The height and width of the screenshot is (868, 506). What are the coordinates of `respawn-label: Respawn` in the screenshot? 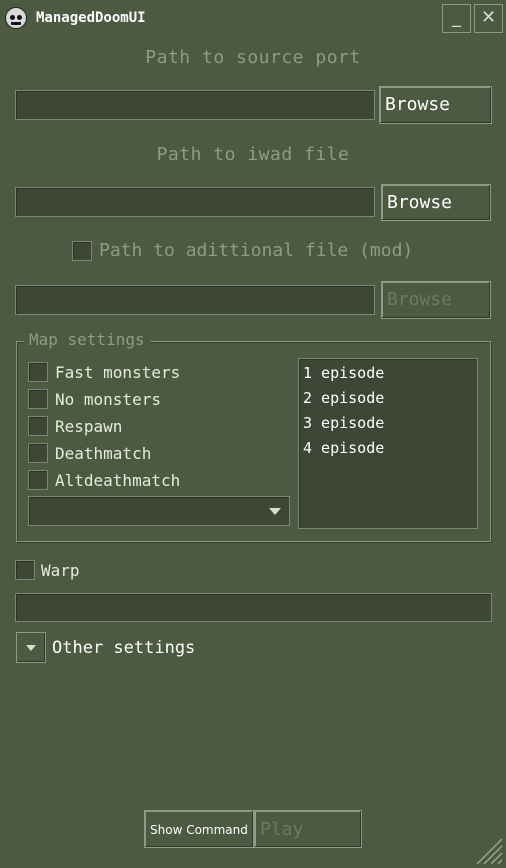 It's located at (89, 426).